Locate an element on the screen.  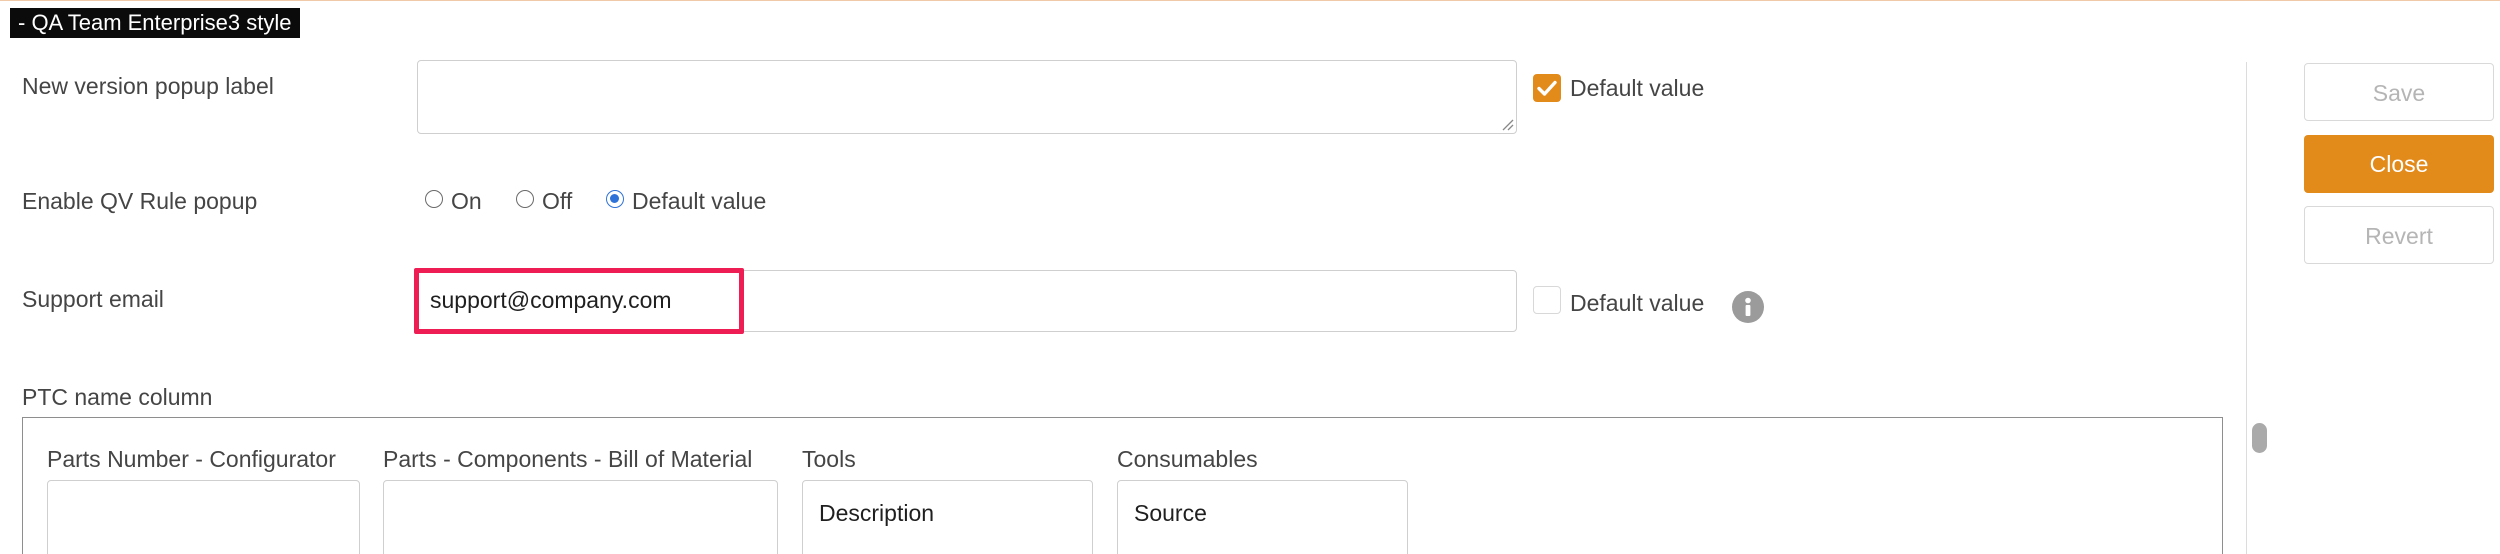
new-version-default-checkbox is located at coordinates (1547, 88).